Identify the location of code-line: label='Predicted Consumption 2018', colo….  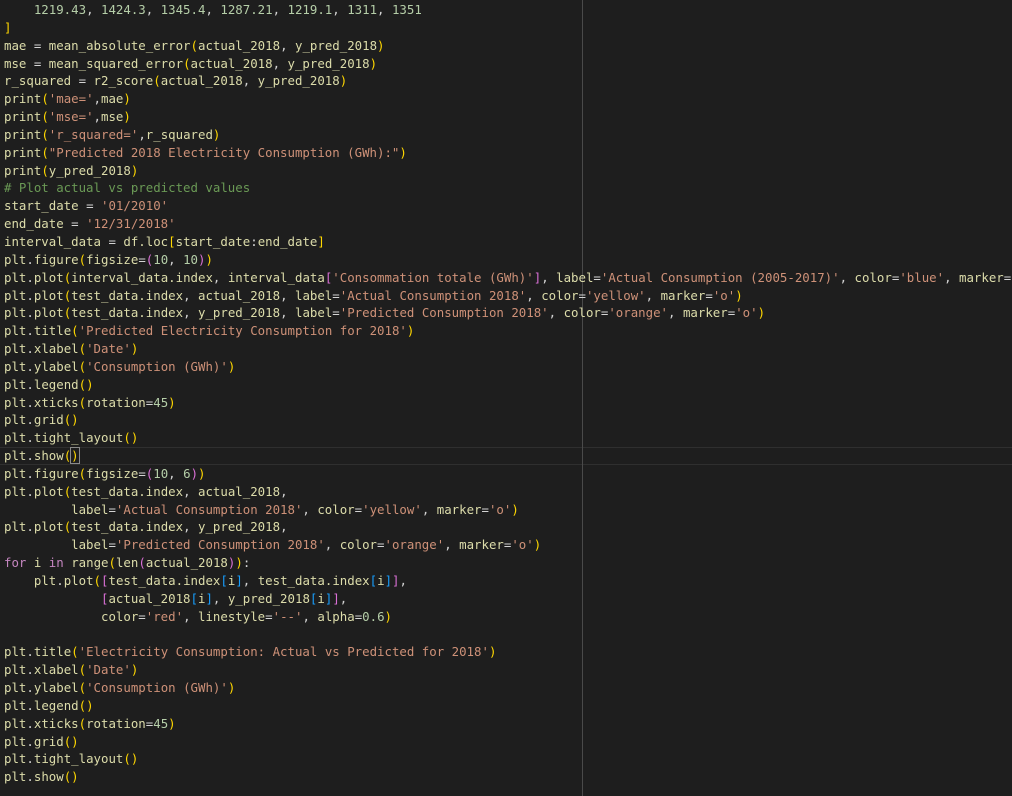
(508, 545).